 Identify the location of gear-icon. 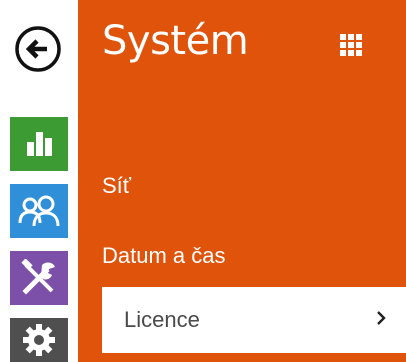
(39, 340).